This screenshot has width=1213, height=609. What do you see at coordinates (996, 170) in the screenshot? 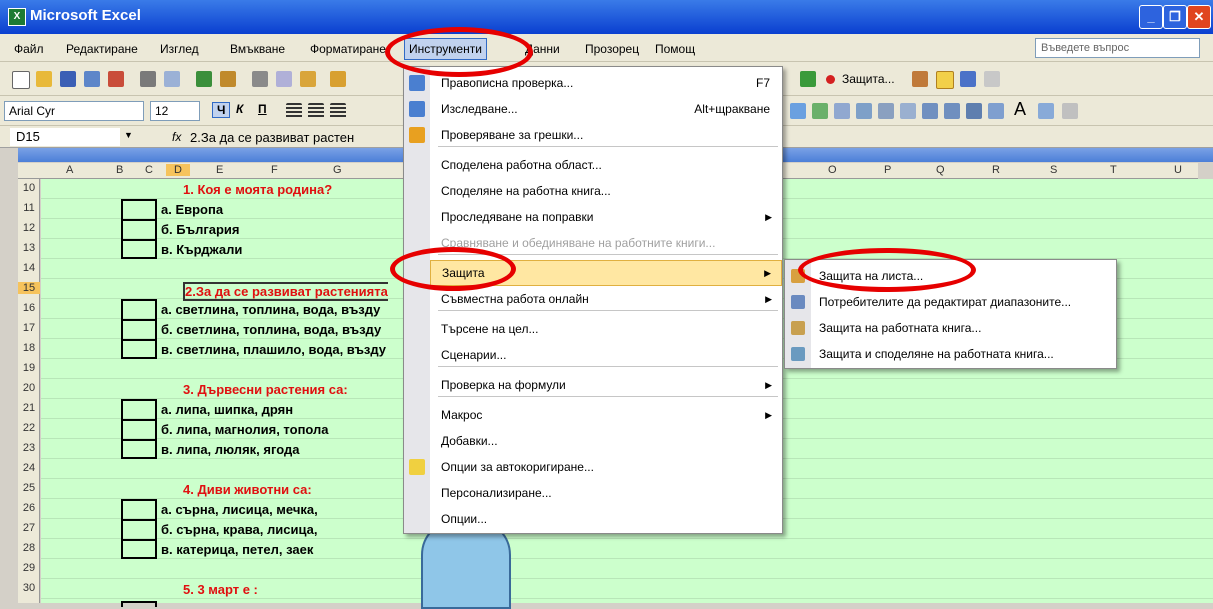
I see `col-header-r: R` at bounding box center [996, 170].